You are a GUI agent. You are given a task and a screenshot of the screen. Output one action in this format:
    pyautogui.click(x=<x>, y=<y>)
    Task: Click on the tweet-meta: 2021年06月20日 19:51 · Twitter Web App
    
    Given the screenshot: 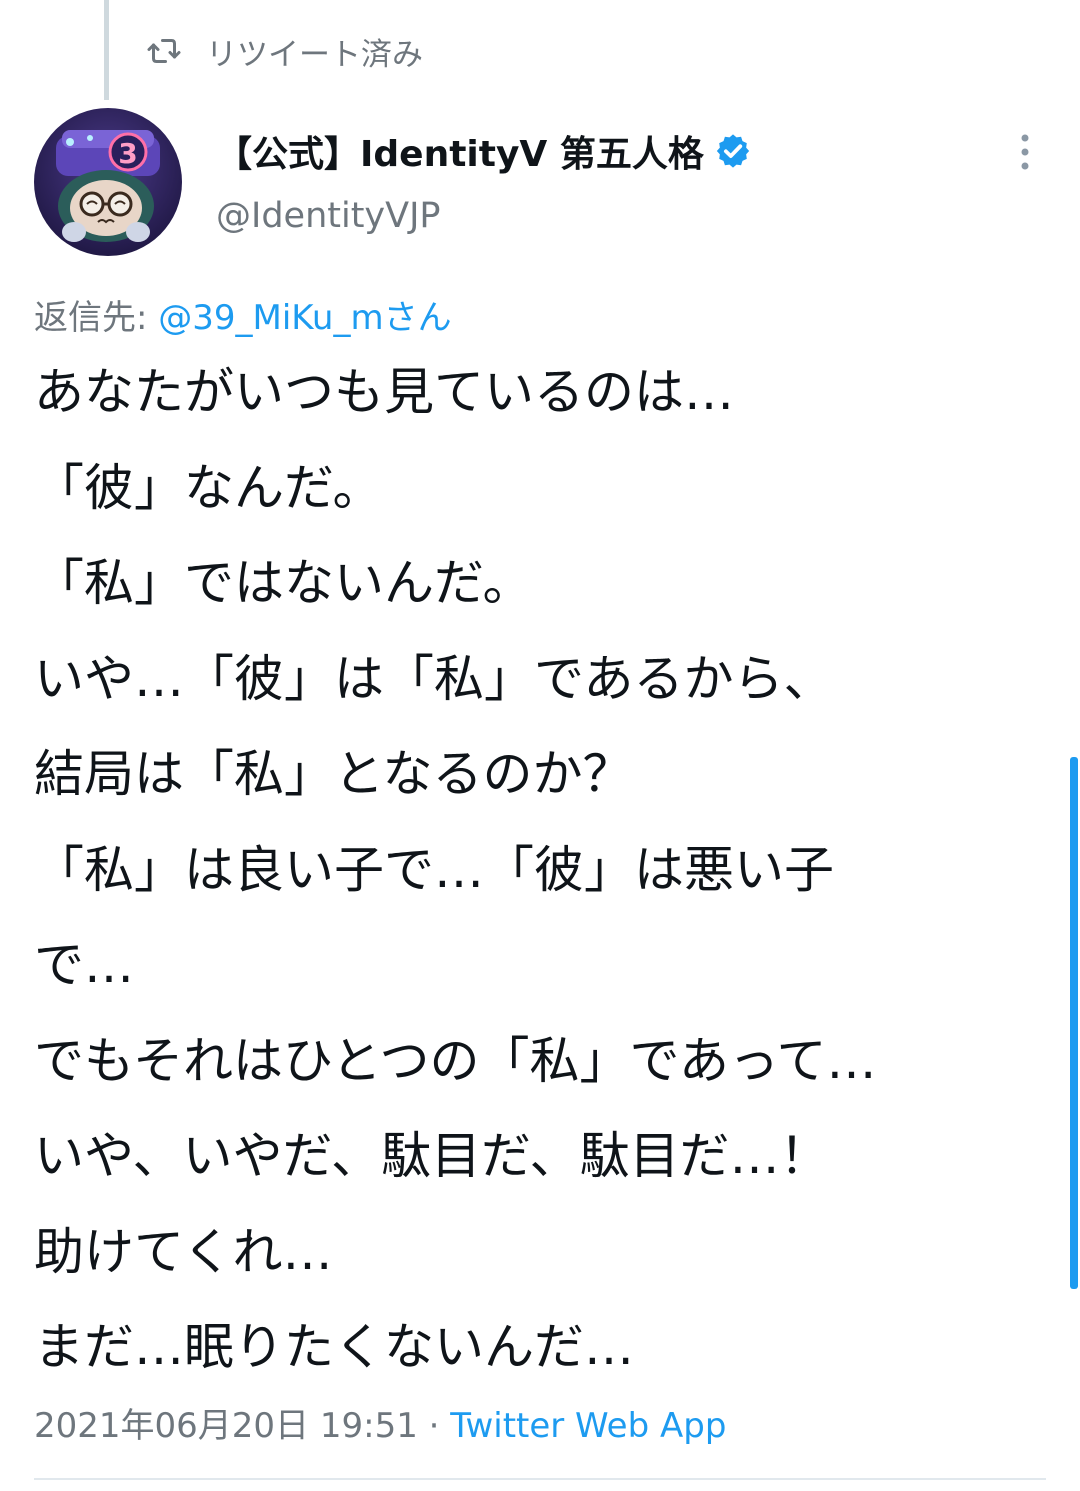 What is the action you would take?
    pyautogui.click(x=380, y=1422)
    